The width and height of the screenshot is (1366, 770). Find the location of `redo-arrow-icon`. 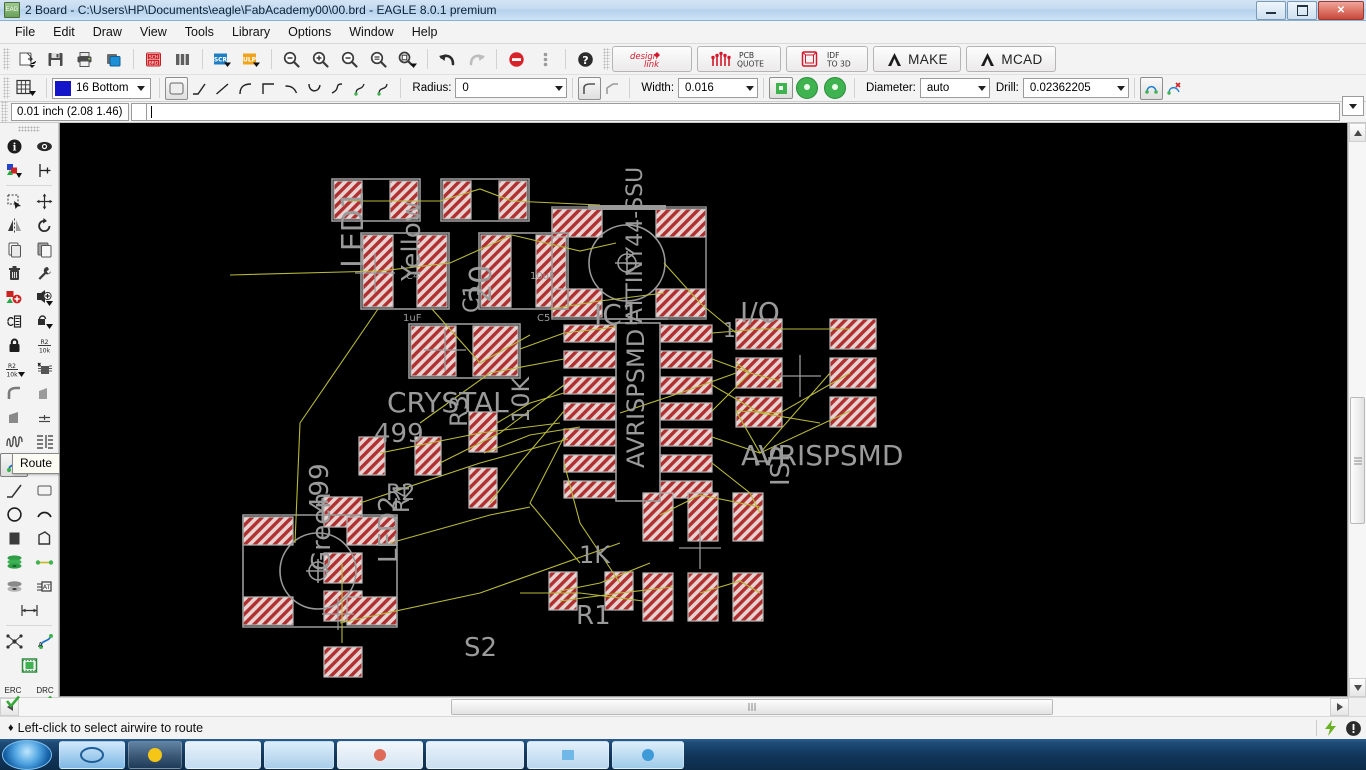

redo-arrow-icon is located at coordinates (476, 59).